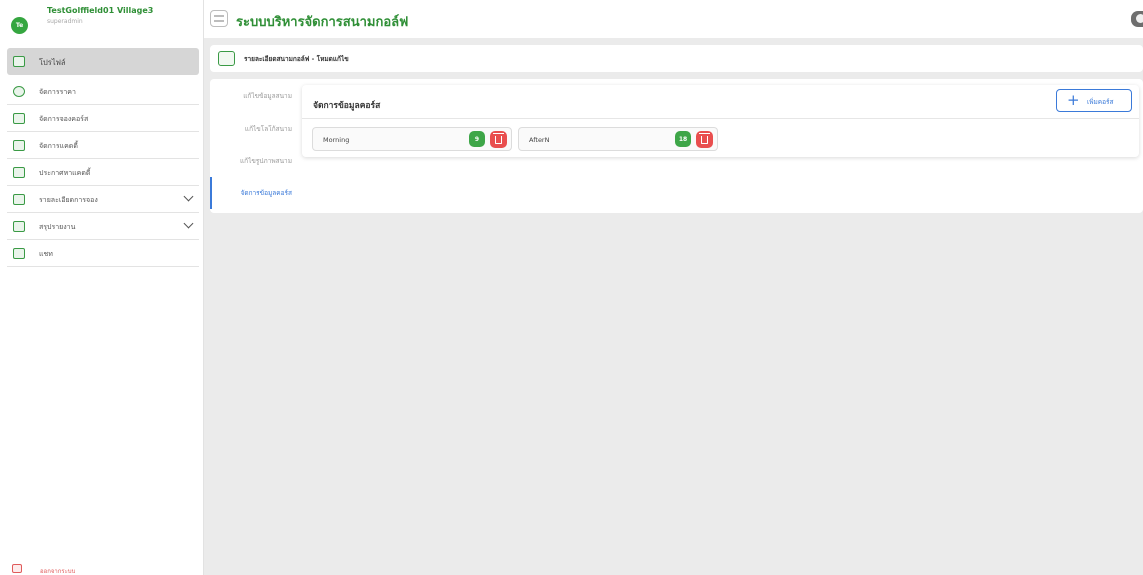 The height and width of the screenshot is (575, 1143). Describe the element at coordinates (19, 172) in the screenshot. I see `megaphone-icon` at that location.